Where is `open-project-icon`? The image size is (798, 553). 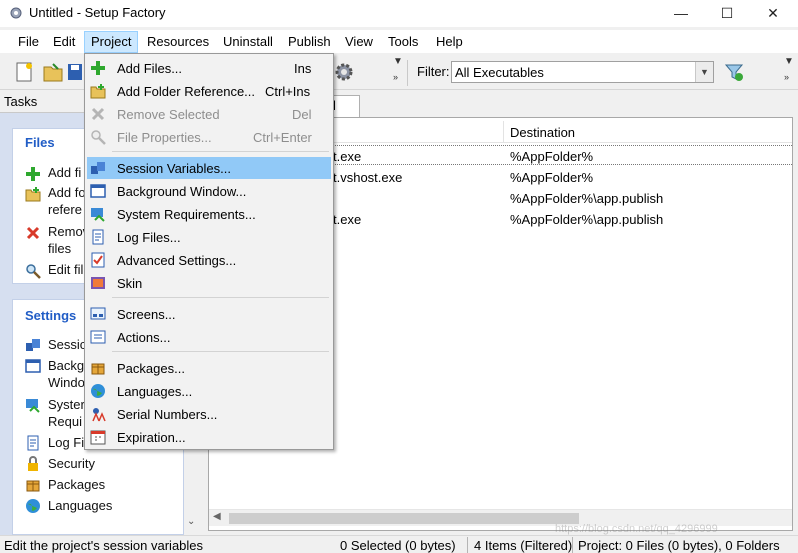
open-project-icon is located at coordinates (53, 72).